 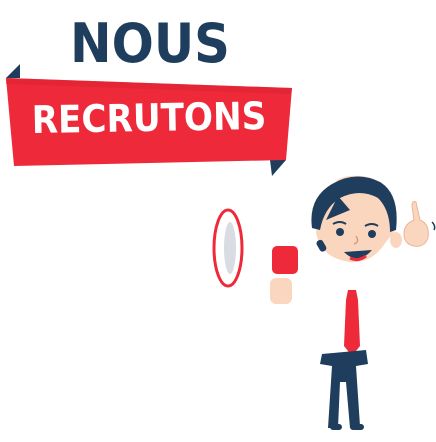 What do you see at coordinates (352, 323) in the screenshot?
I see `red-tie-icon` at bounding box center [352, 323].